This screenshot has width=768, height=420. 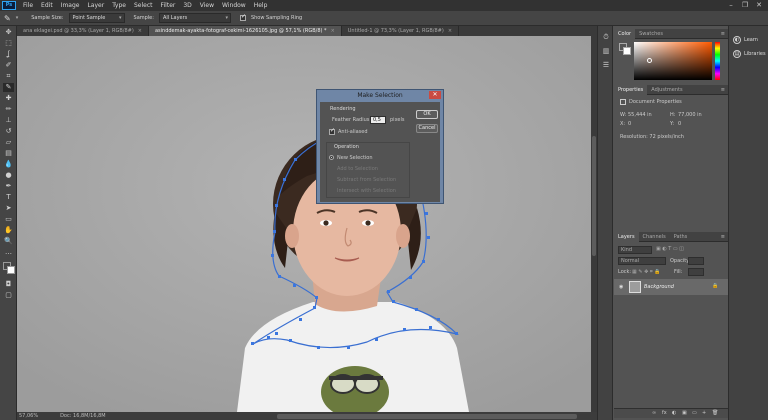 What do you see at coordinates (631, 90) in the screenshot?
I see `tab-properties: Properties` at bounding box center [631, 90].